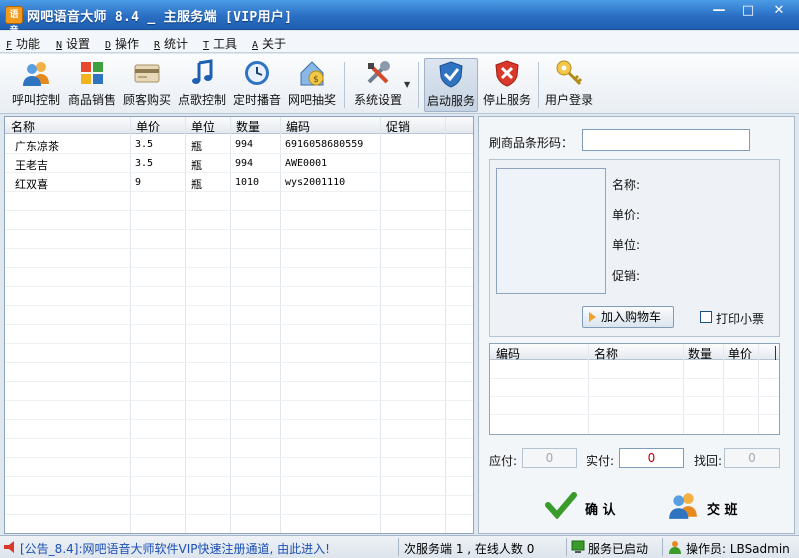 This screenshot has width=799, height=558. What do you see at coordinates (312, 73) in the screenshot?
I see `money-bag-icon: $` at bounding box center [312, 73].